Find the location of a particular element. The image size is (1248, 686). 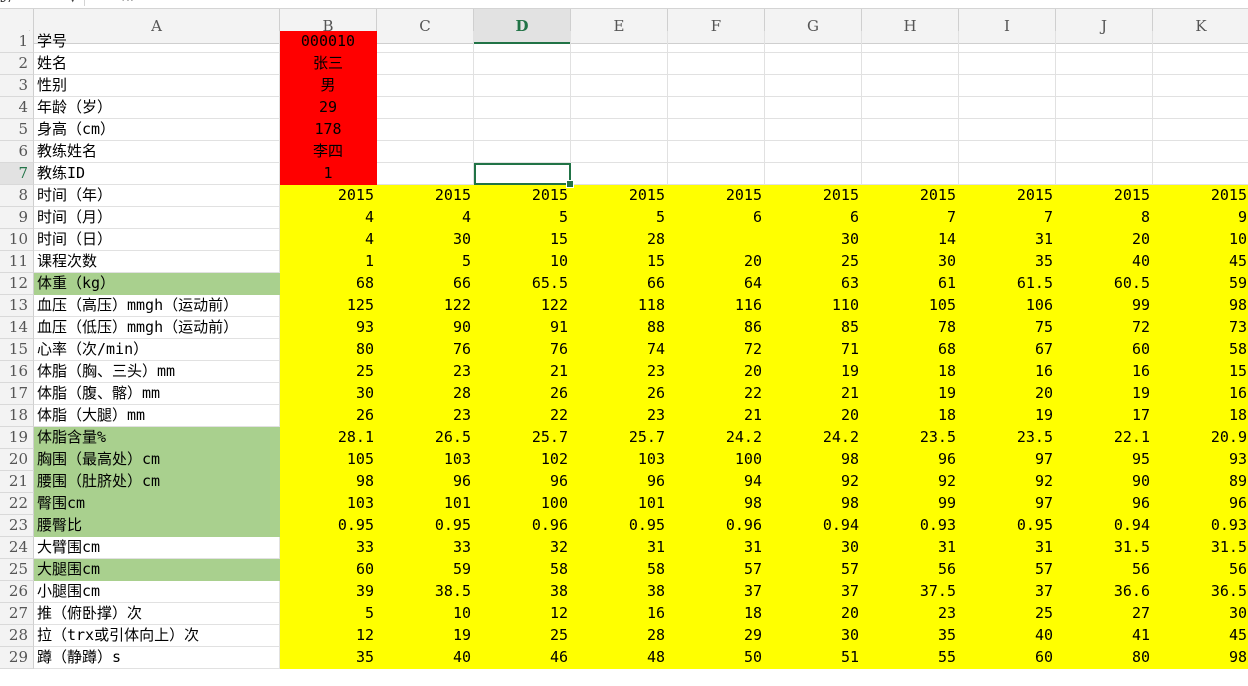

data-cell: 26.5 is located at coordinates (425, 438).